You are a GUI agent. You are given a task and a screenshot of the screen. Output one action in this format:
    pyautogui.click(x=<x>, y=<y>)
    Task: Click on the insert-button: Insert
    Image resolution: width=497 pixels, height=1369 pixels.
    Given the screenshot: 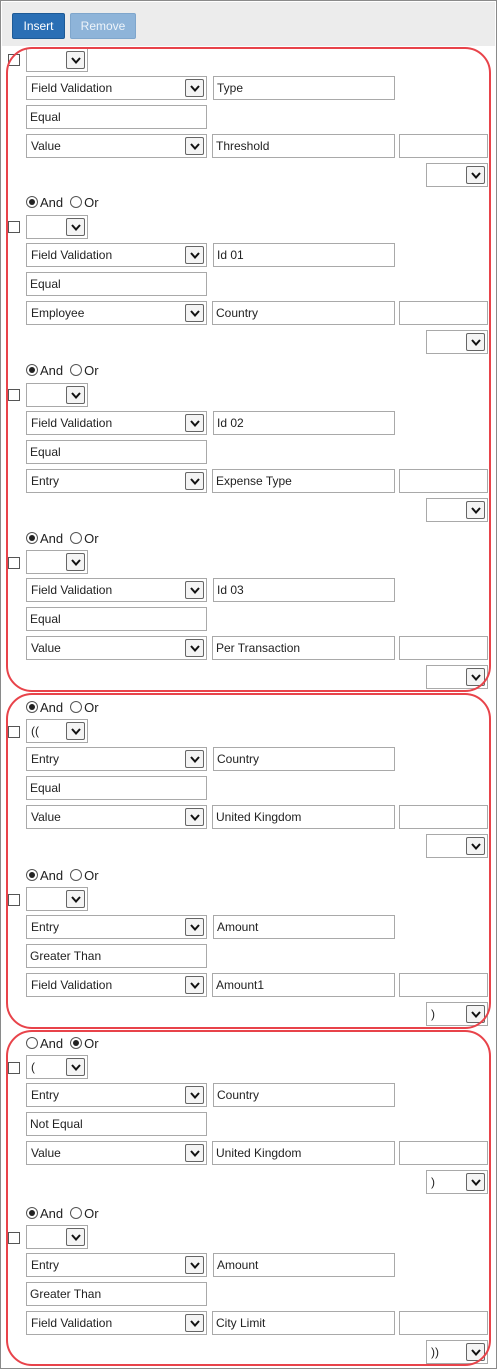 What is the action you would take?
    pyautogui.click(x=38, y=26)
    